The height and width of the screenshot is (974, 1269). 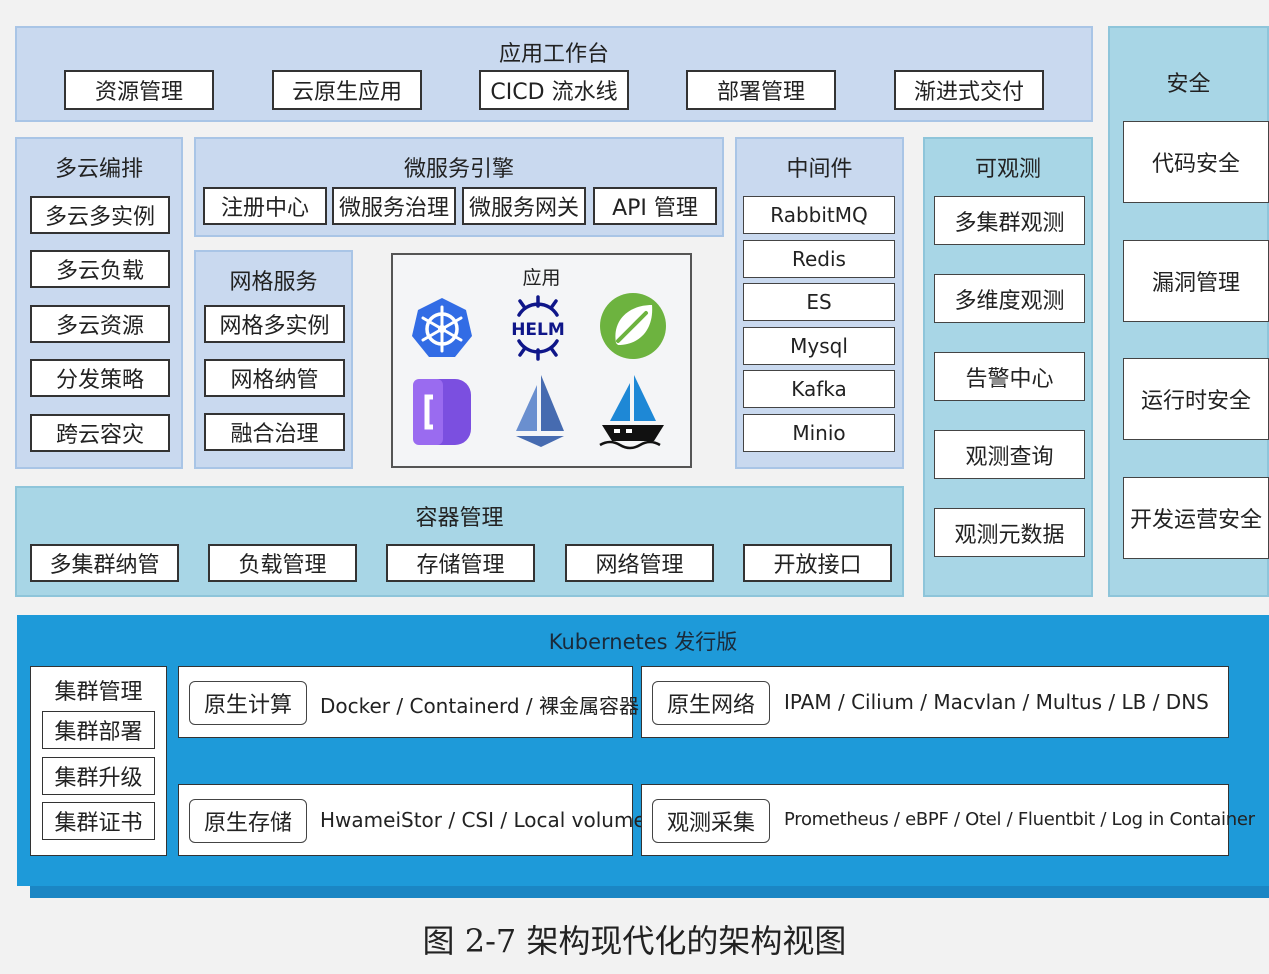 I want to click on microservice-item: 注册中心, so click(x=265, y=206).